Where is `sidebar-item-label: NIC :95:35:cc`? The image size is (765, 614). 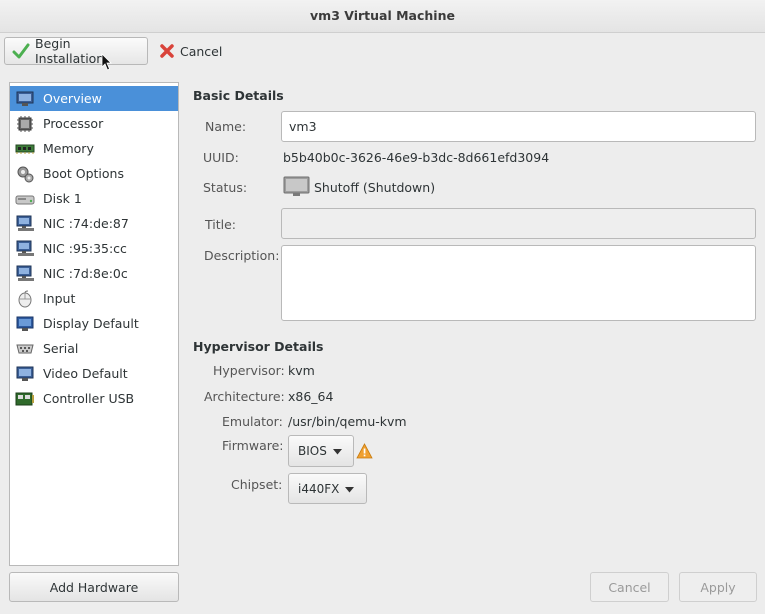 sidebar-item-label: NIC :95:35:cc is located at coordinates (85, 248).